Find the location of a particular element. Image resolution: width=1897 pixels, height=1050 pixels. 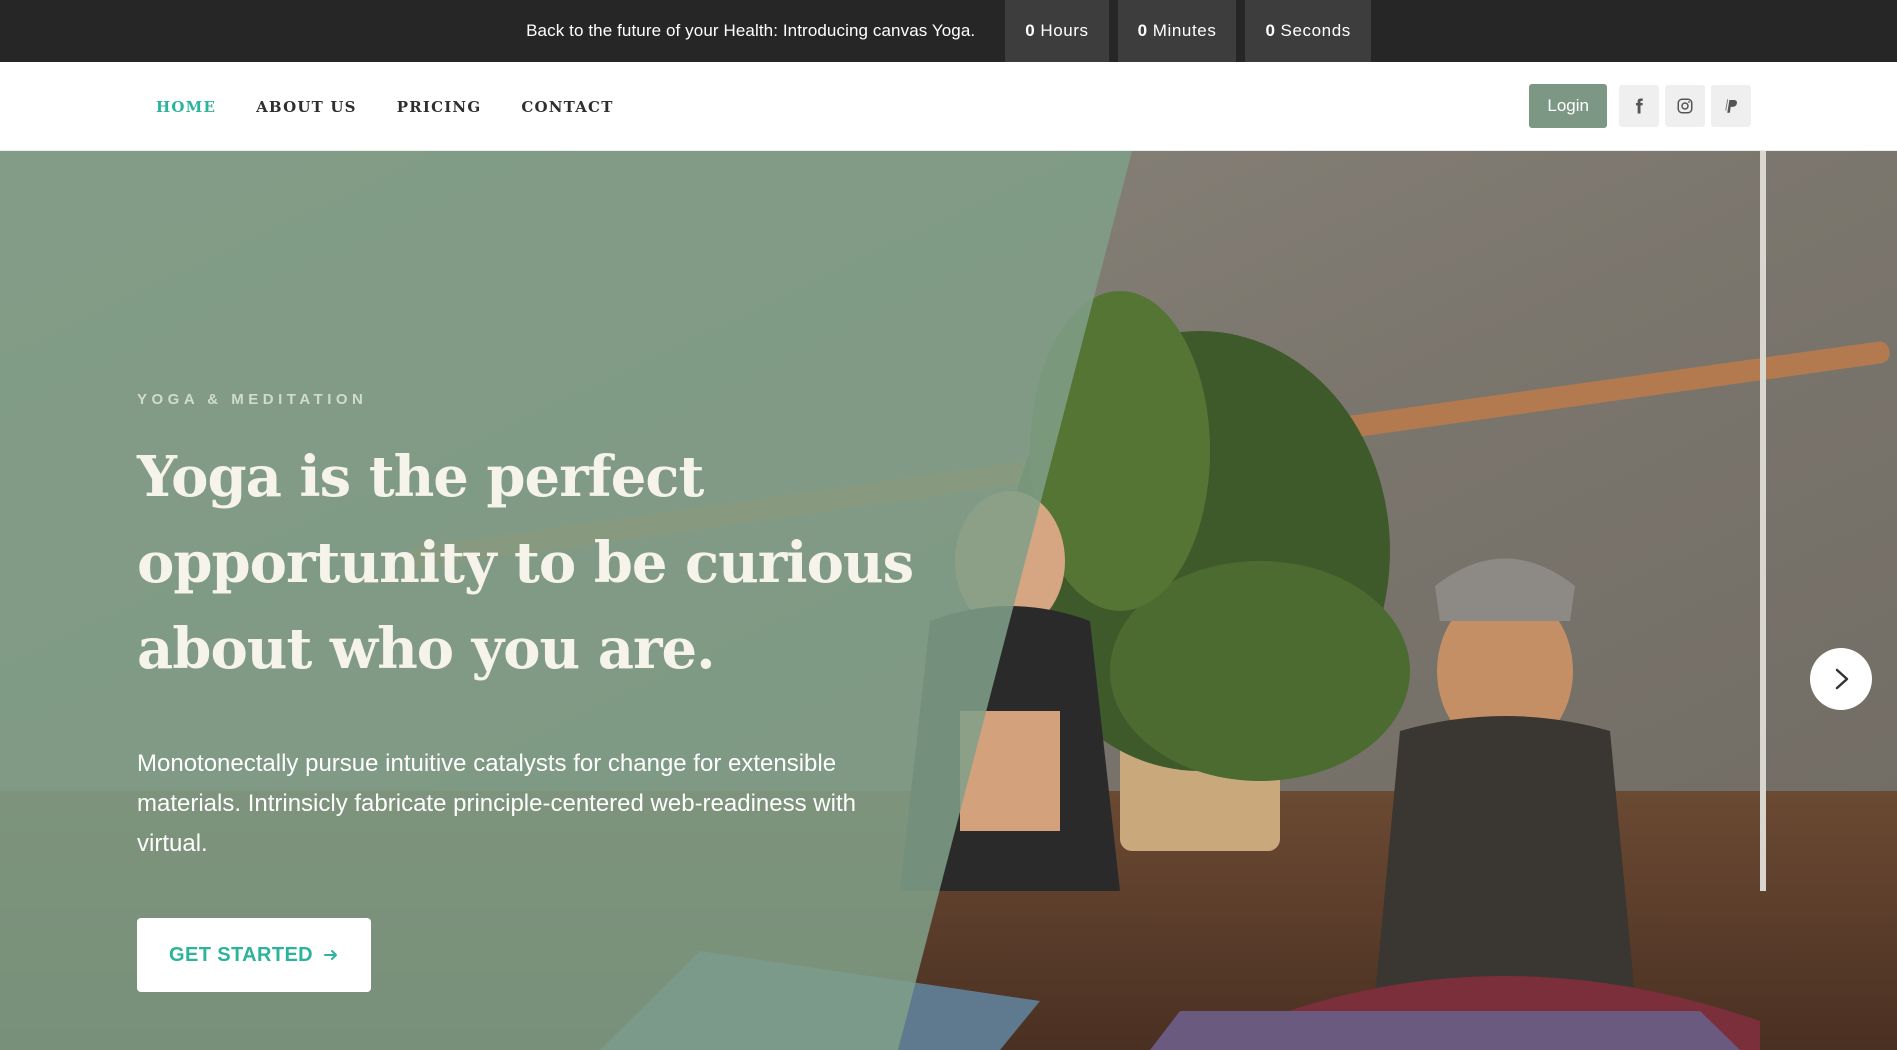

login-button: Login is located at coordinates (1568, 106).